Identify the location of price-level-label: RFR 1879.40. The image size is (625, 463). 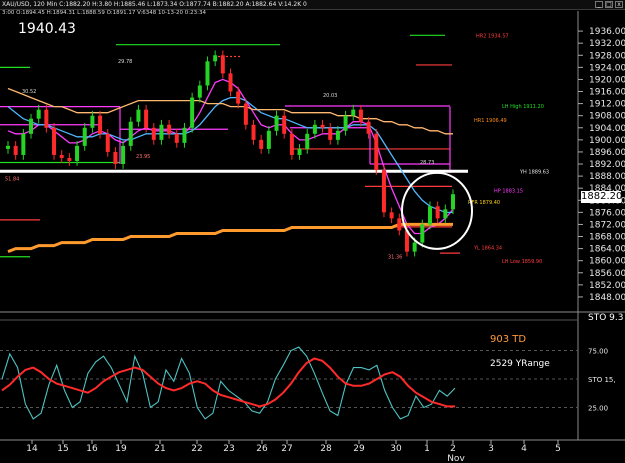
(484, 203).